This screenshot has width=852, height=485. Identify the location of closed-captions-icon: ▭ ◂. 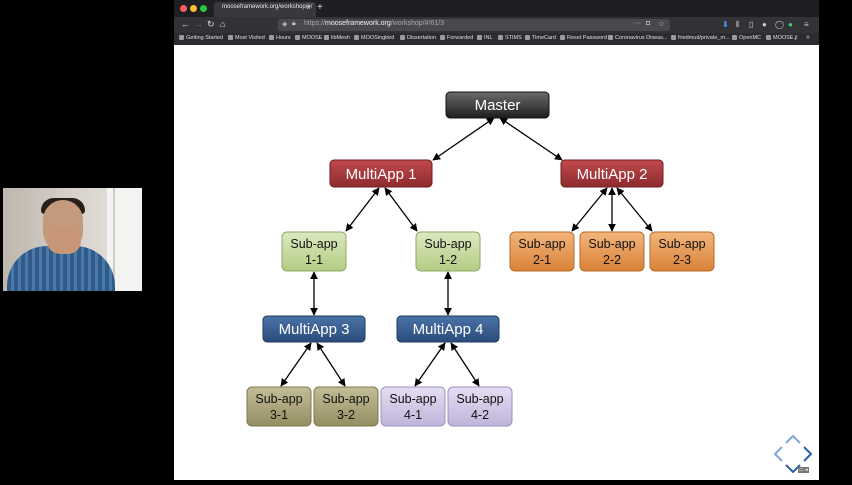
(803, 470).